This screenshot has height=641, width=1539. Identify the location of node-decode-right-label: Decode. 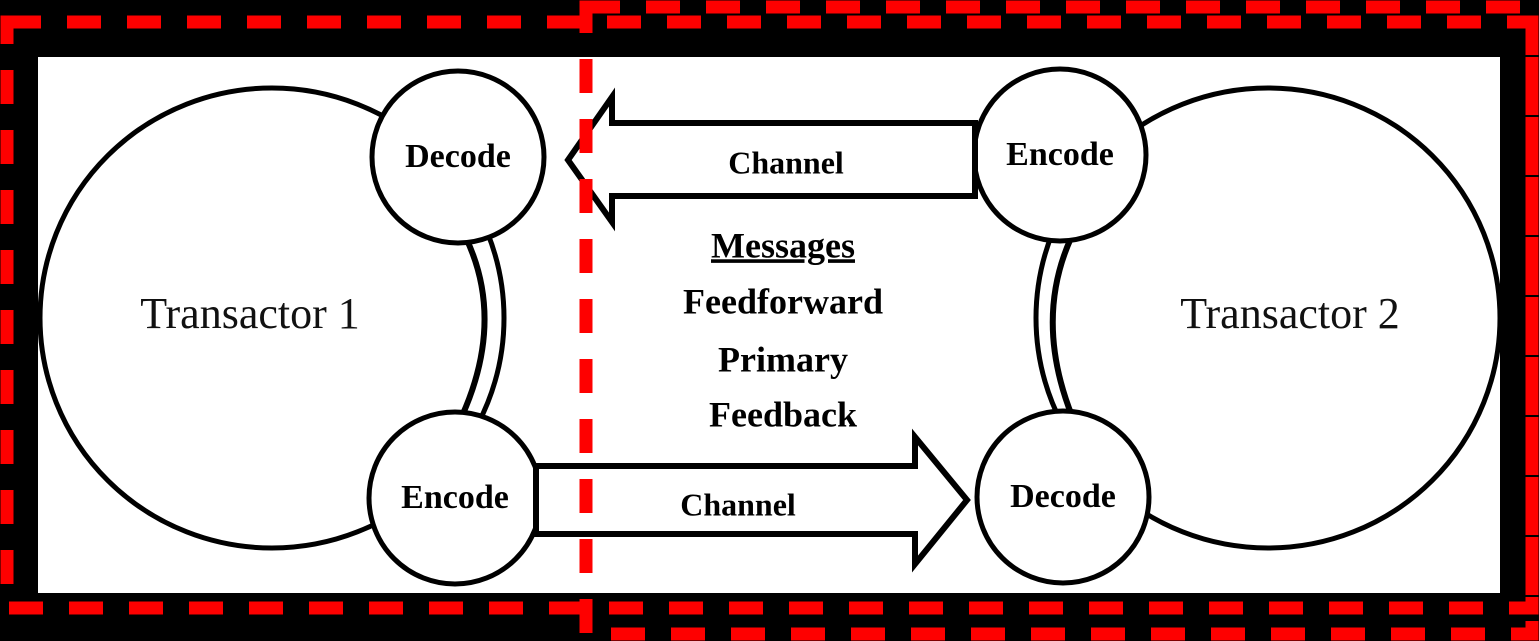
(1063, 496).